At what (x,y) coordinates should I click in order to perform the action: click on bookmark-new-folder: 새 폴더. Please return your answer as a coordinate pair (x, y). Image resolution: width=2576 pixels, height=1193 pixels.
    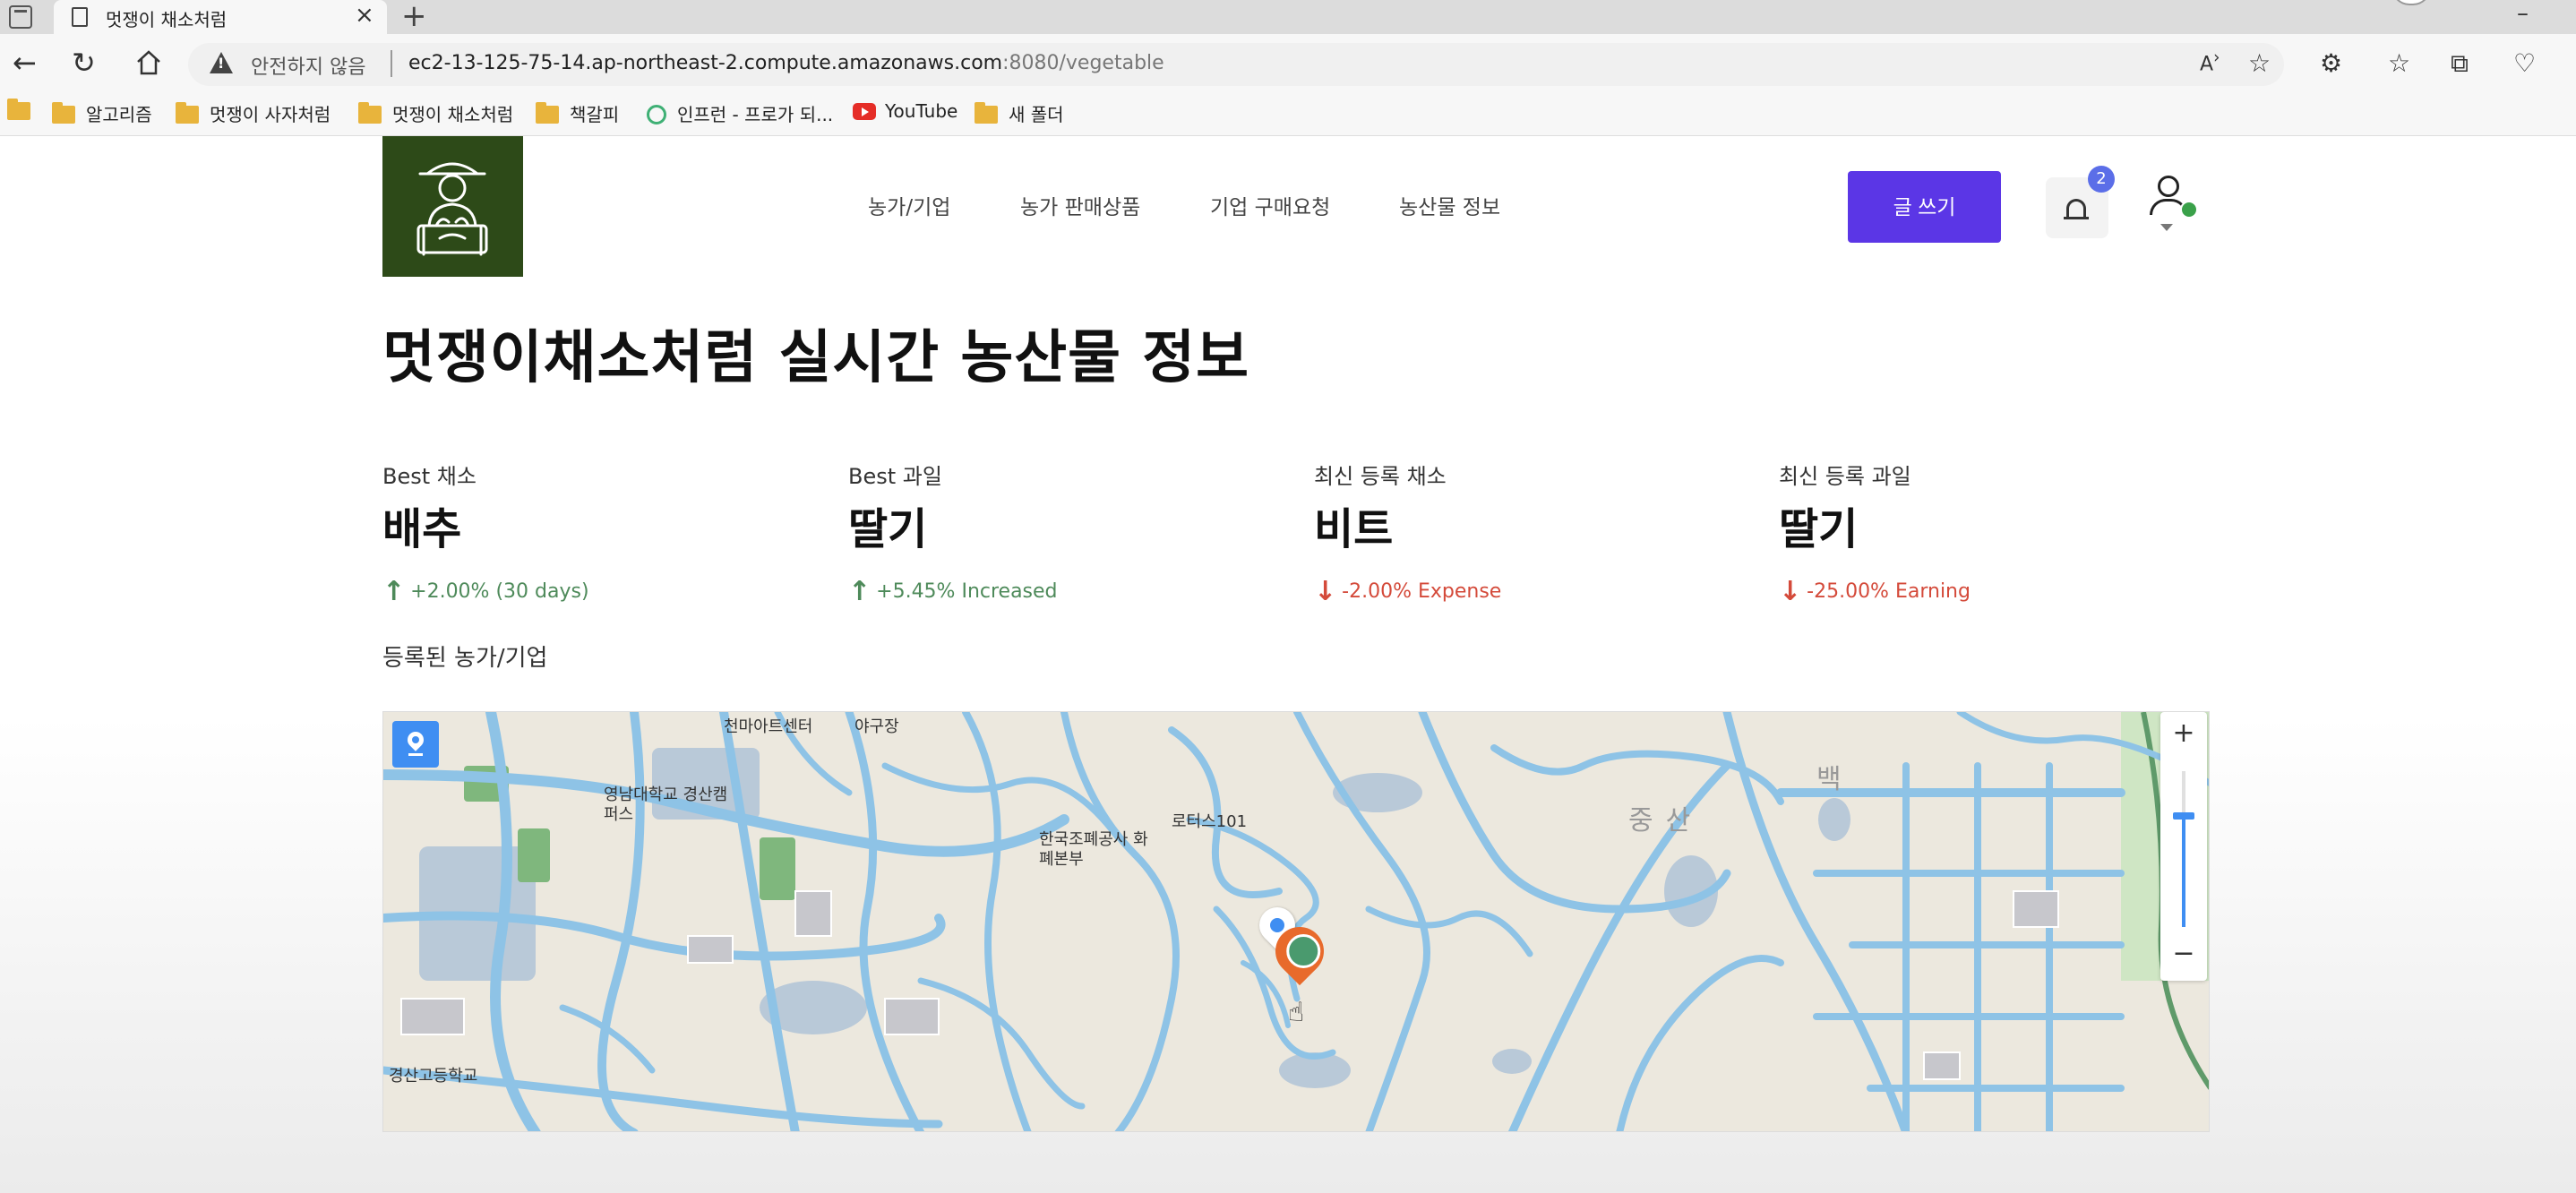
    Looking at the image, I should click on (1019, 113).